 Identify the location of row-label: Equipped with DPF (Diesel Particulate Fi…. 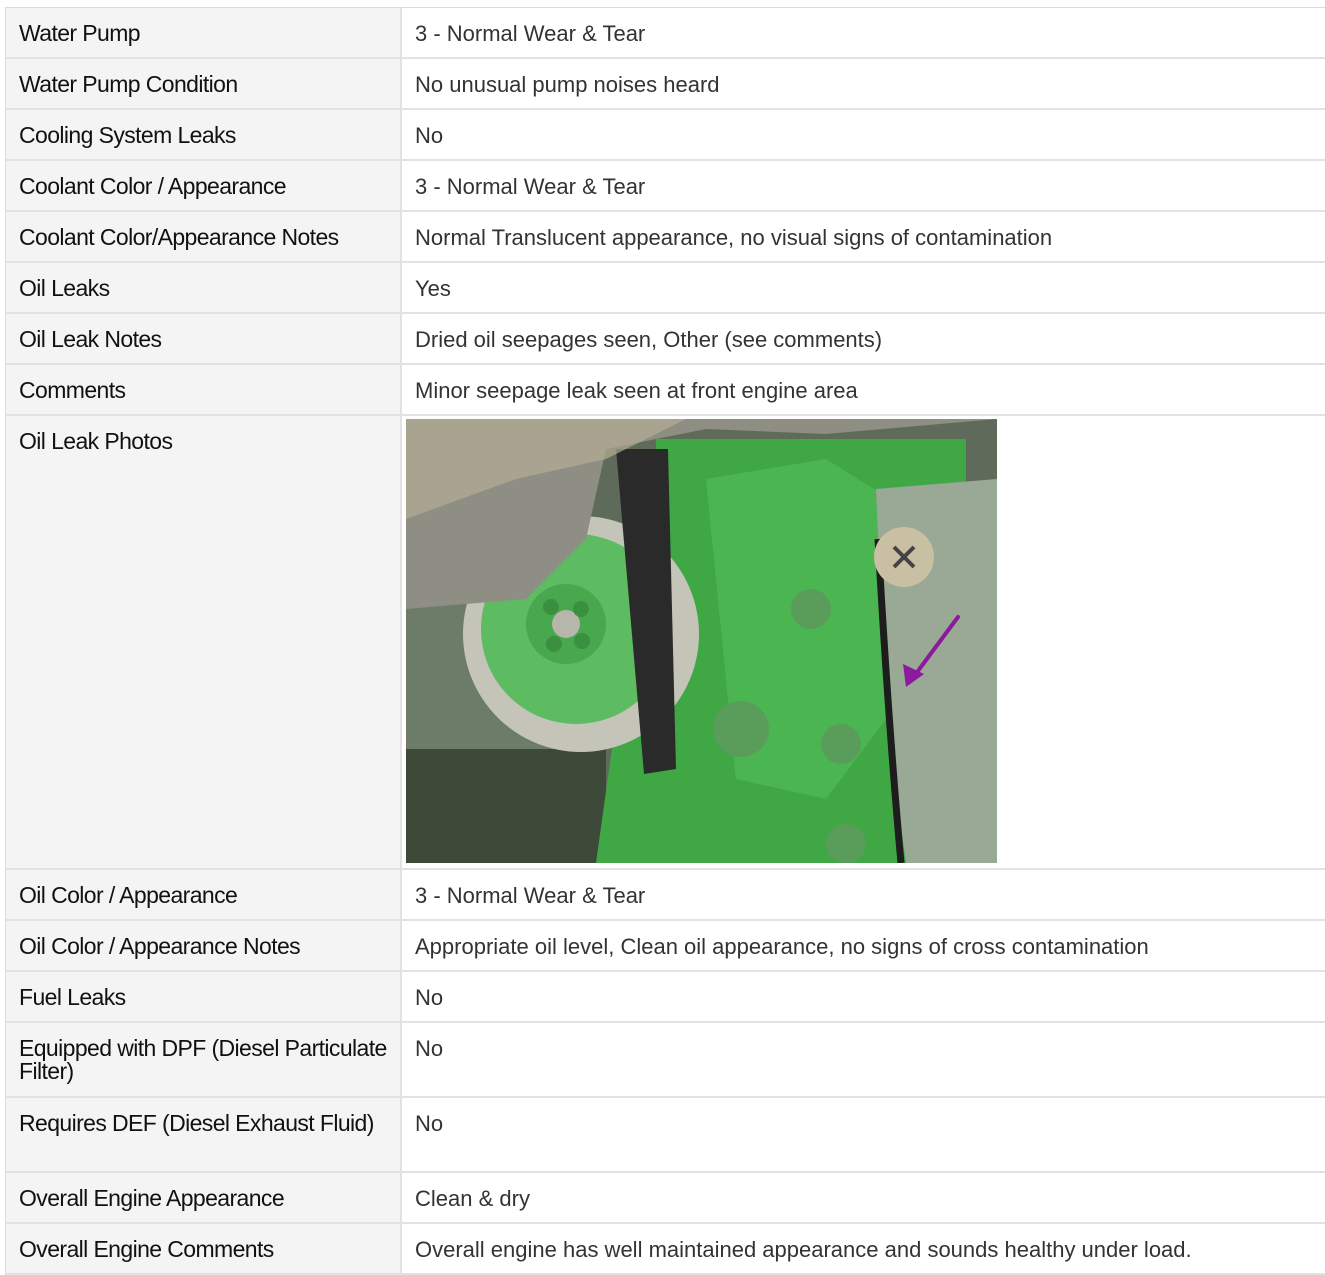
(204, 1059).